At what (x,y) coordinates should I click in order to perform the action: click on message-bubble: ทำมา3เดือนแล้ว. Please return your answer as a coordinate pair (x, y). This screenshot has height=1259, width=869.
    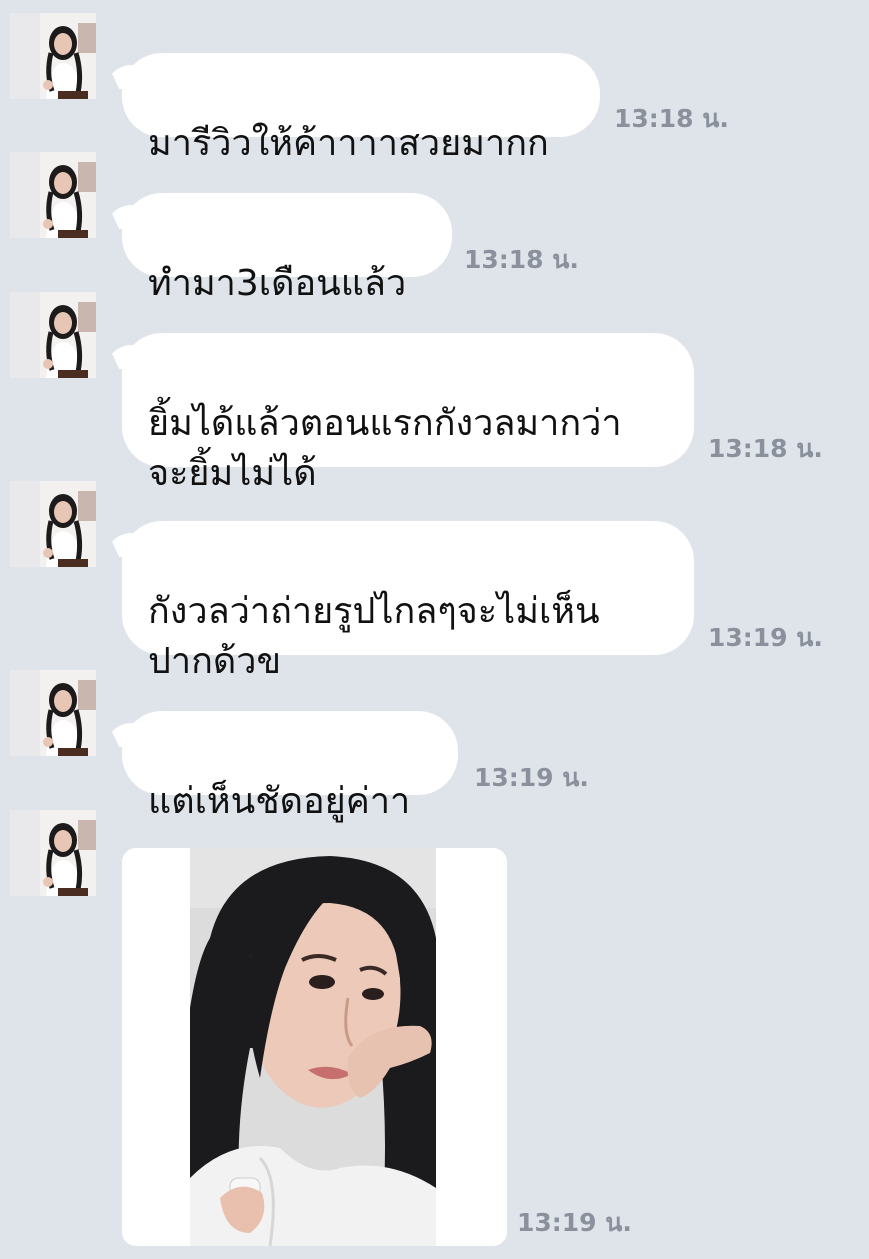
    Looking at the image, I should click on (287, 248).